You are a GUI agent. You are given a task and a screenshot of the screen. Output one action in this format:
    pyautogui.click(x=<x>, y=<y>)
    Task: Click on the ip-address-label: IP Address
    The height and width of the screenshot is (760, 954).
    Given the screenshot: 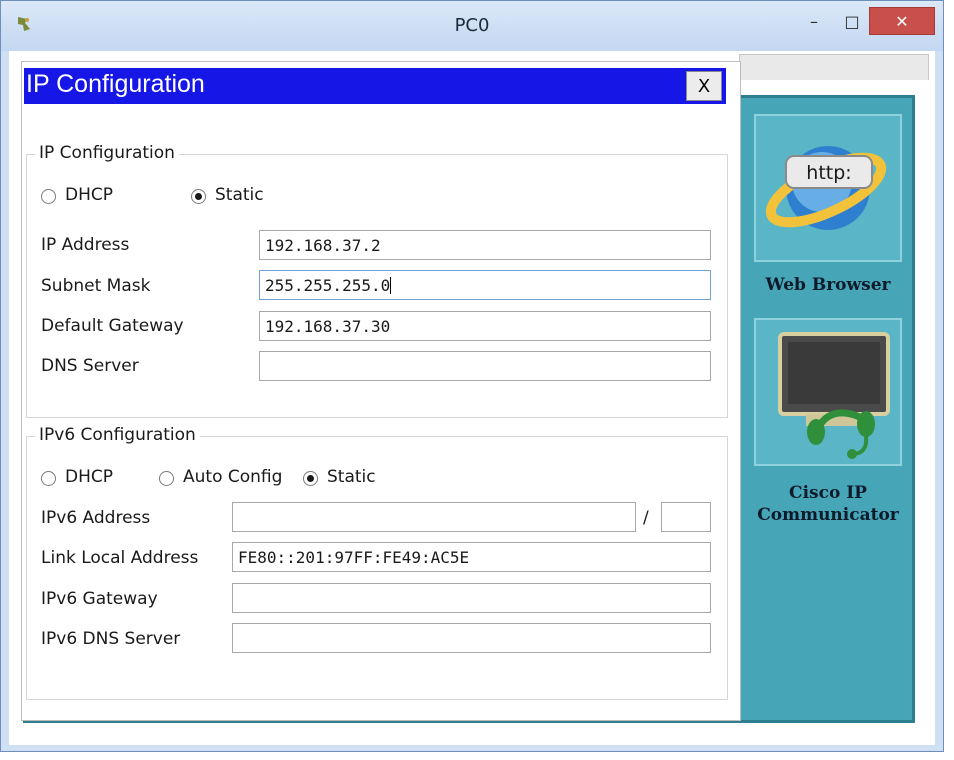 What is the action you would take?
    pyautogui.click(x=85, y=245)
    